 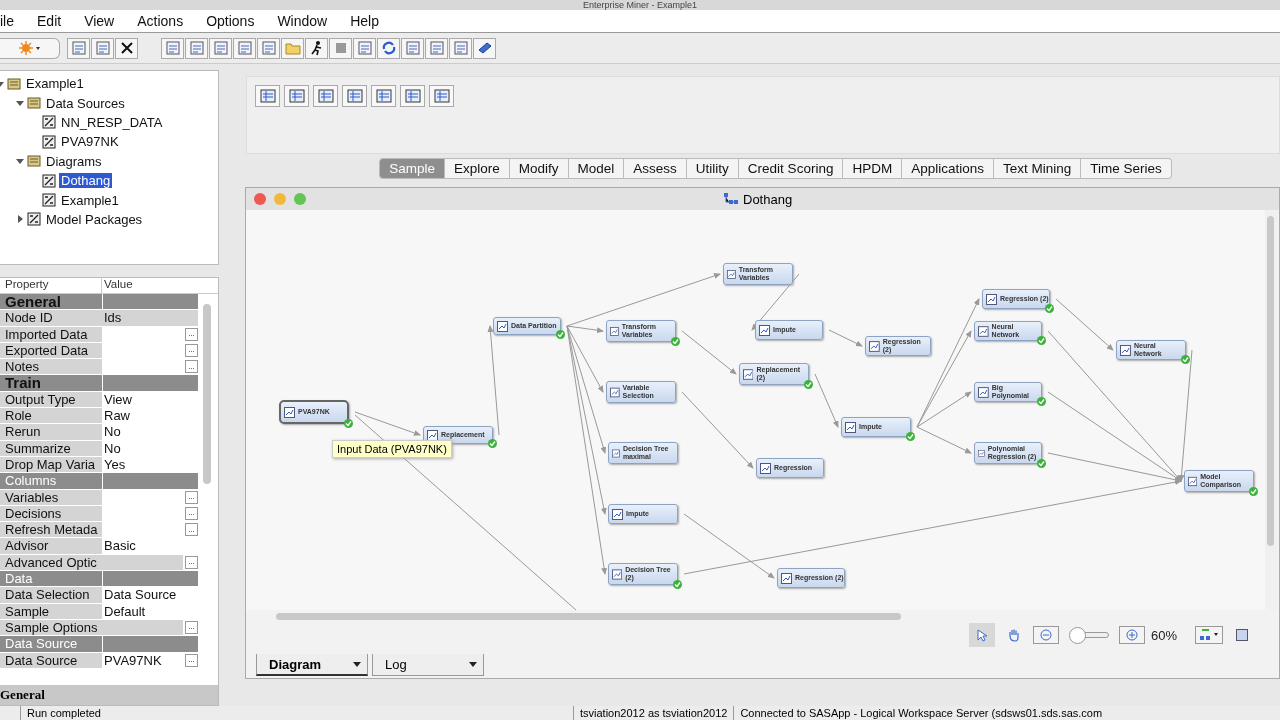 What do you see at coordinates (78, 48) in the screenshot?
I see `copy-button` at bounding box center [78, 48].